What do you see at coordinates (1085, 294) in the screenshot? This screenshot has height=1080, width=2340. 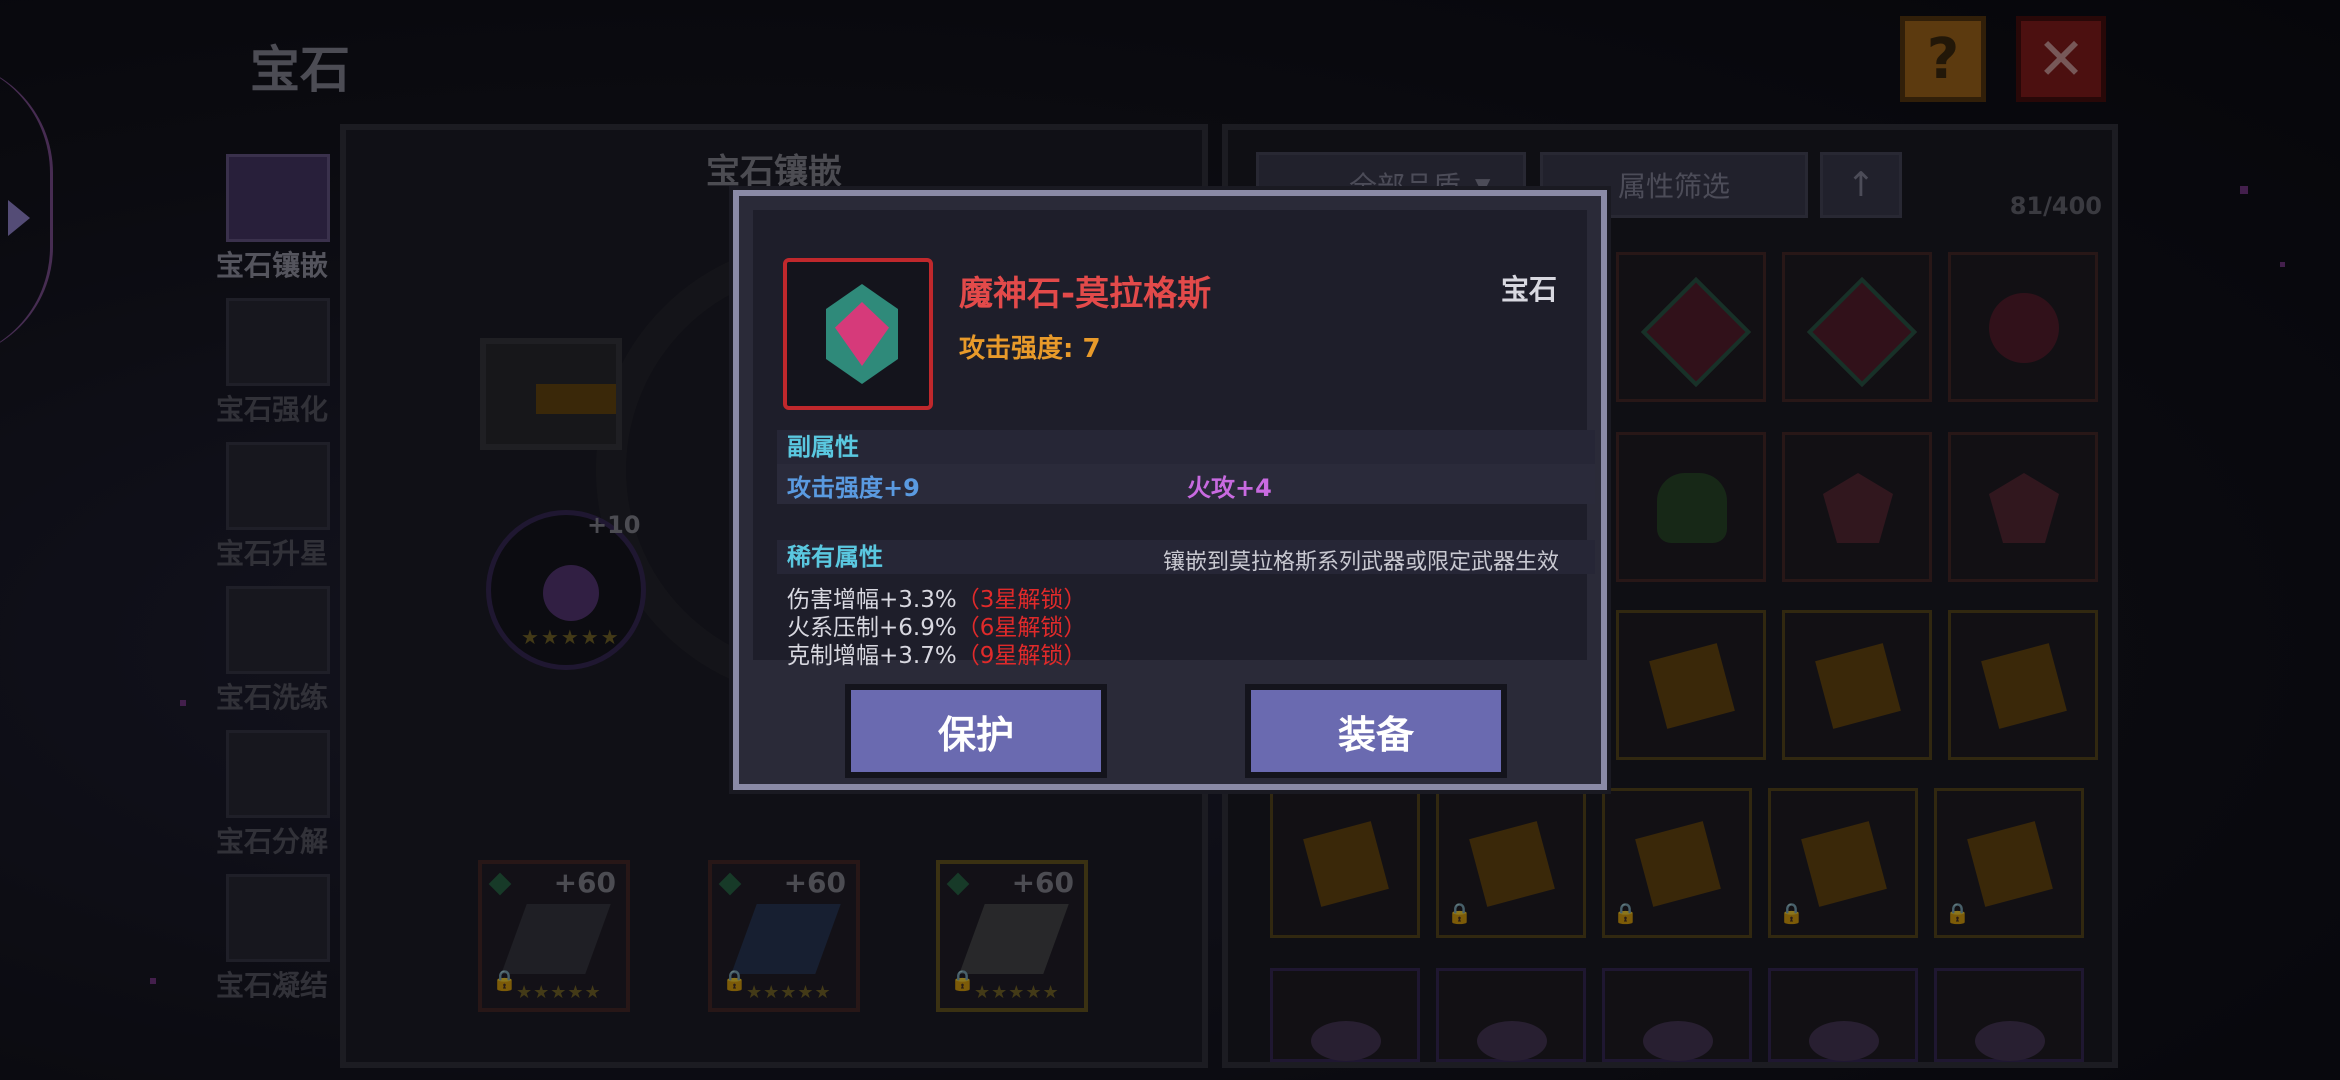 I see `gem-name: 魔神石-莫拉格斯` at bounding box center [1085, 294].